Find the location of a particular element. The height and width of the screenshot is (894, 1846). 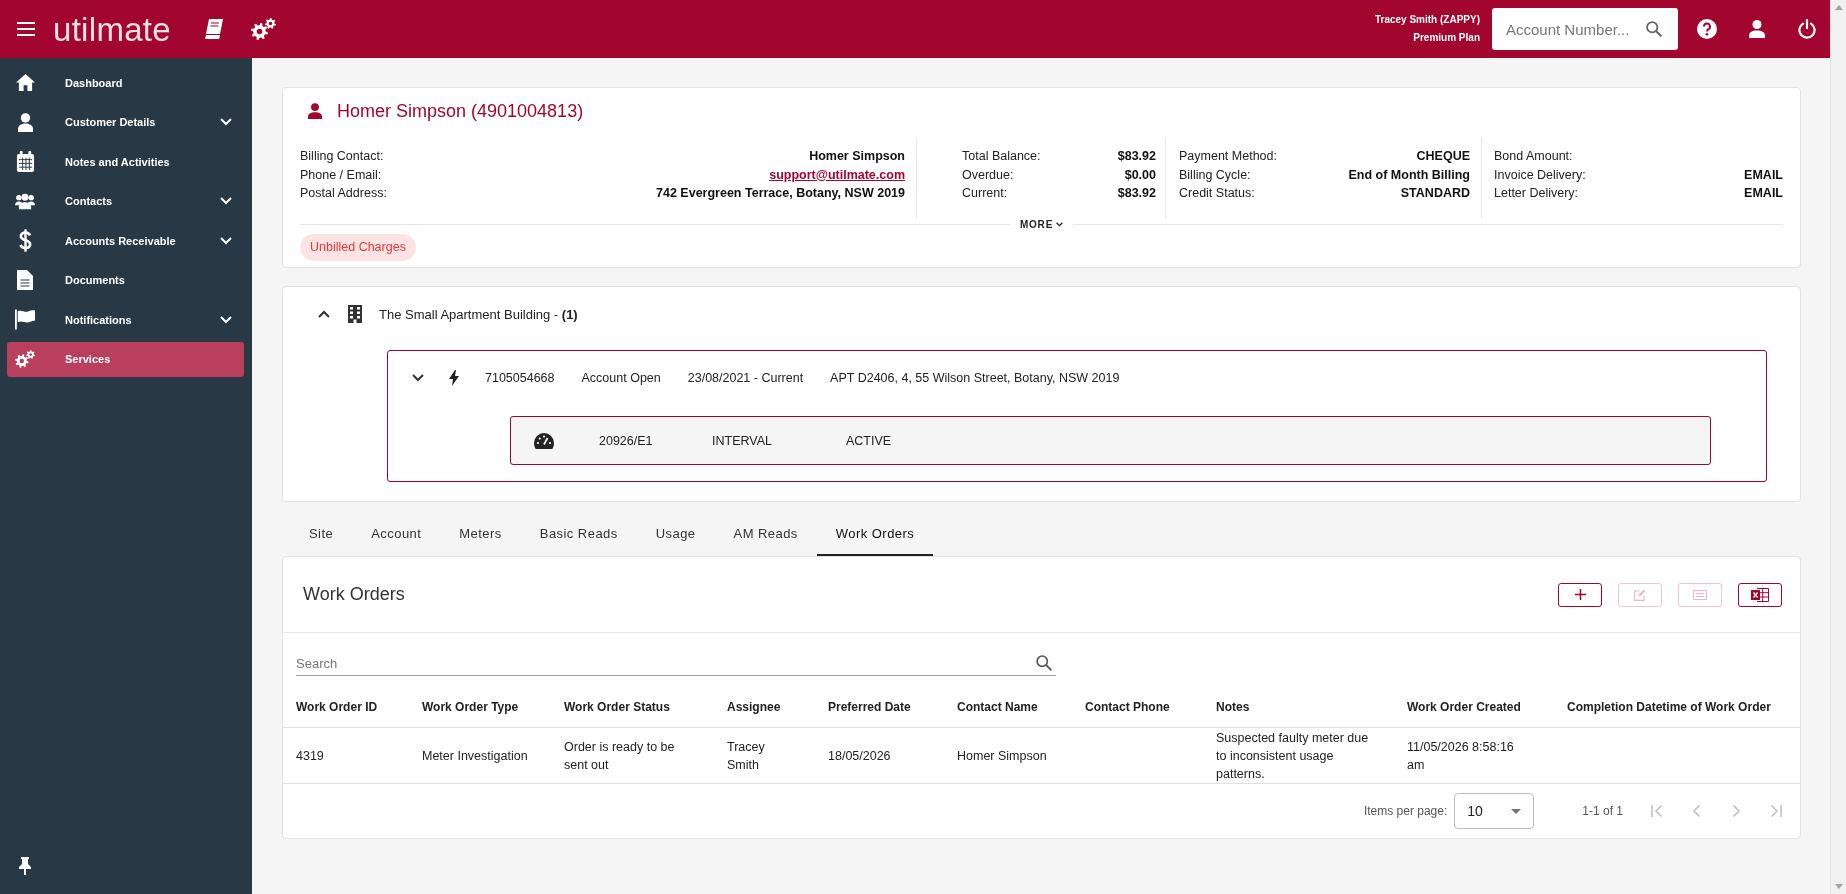

email-link: support@utilmate.com is located at coordinates (837, 174).